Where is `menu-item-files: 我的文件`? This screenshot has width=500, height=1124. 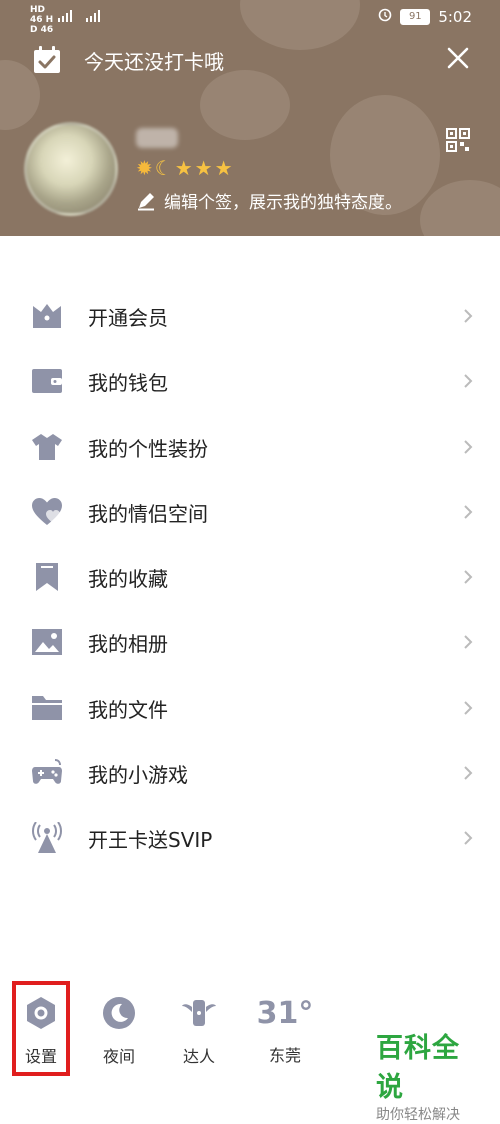 menu-item-files: 我的文件 is located at coordinates (250, 708).